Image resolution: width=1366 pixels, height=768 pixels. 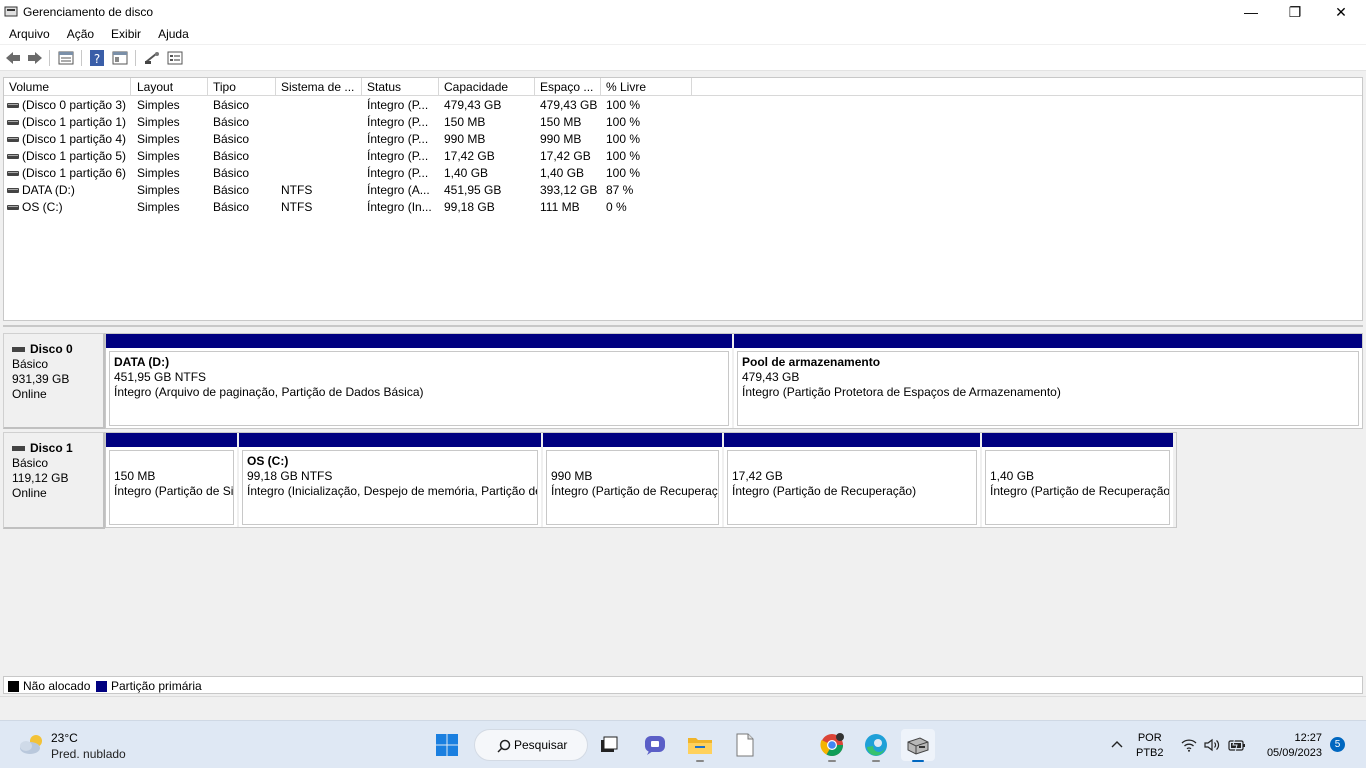 I want to click on toolbar-separator, so click(x=49, y=58).